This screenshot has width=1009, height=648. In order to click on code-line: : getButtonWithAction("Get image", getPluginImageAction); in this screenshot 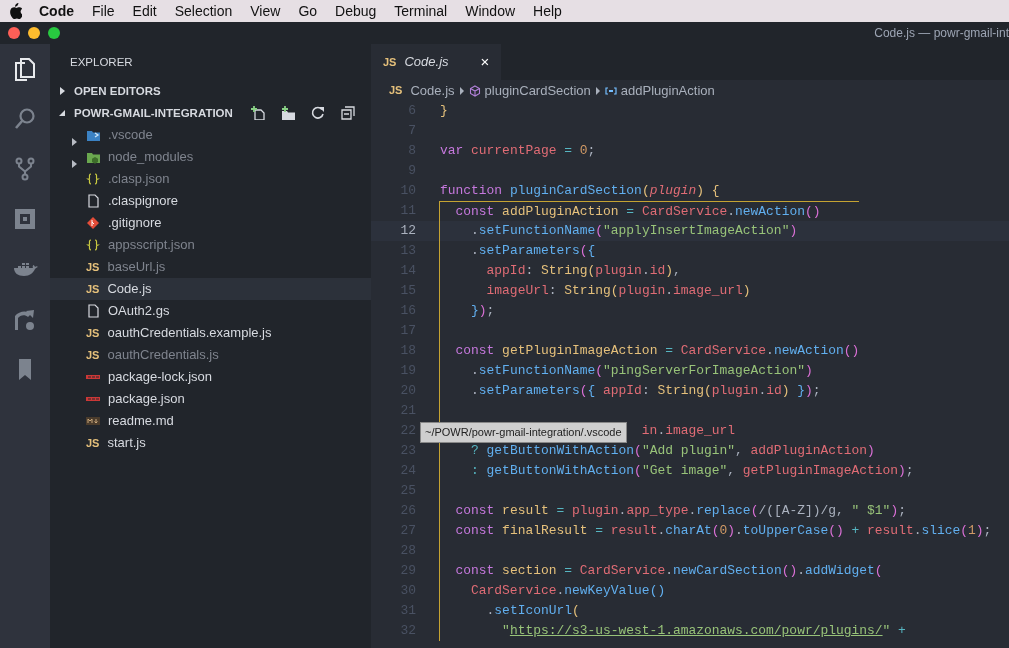, I will do `click(676, 471)`.